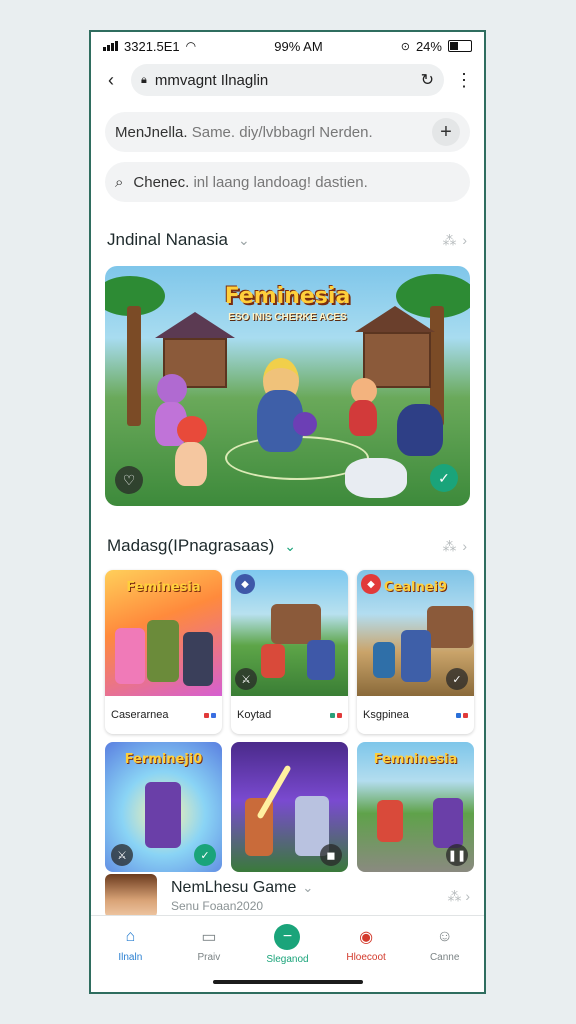 This screenshot has height=1024, width=576. Describe the element at coordinates (459, 46) in the screenshot. I see `battery-icon` at that location.